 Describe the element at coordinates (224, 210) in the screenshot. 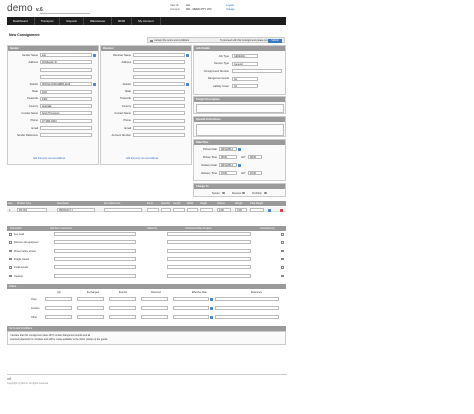

I see `item-volume-input: 0.00` at that location.